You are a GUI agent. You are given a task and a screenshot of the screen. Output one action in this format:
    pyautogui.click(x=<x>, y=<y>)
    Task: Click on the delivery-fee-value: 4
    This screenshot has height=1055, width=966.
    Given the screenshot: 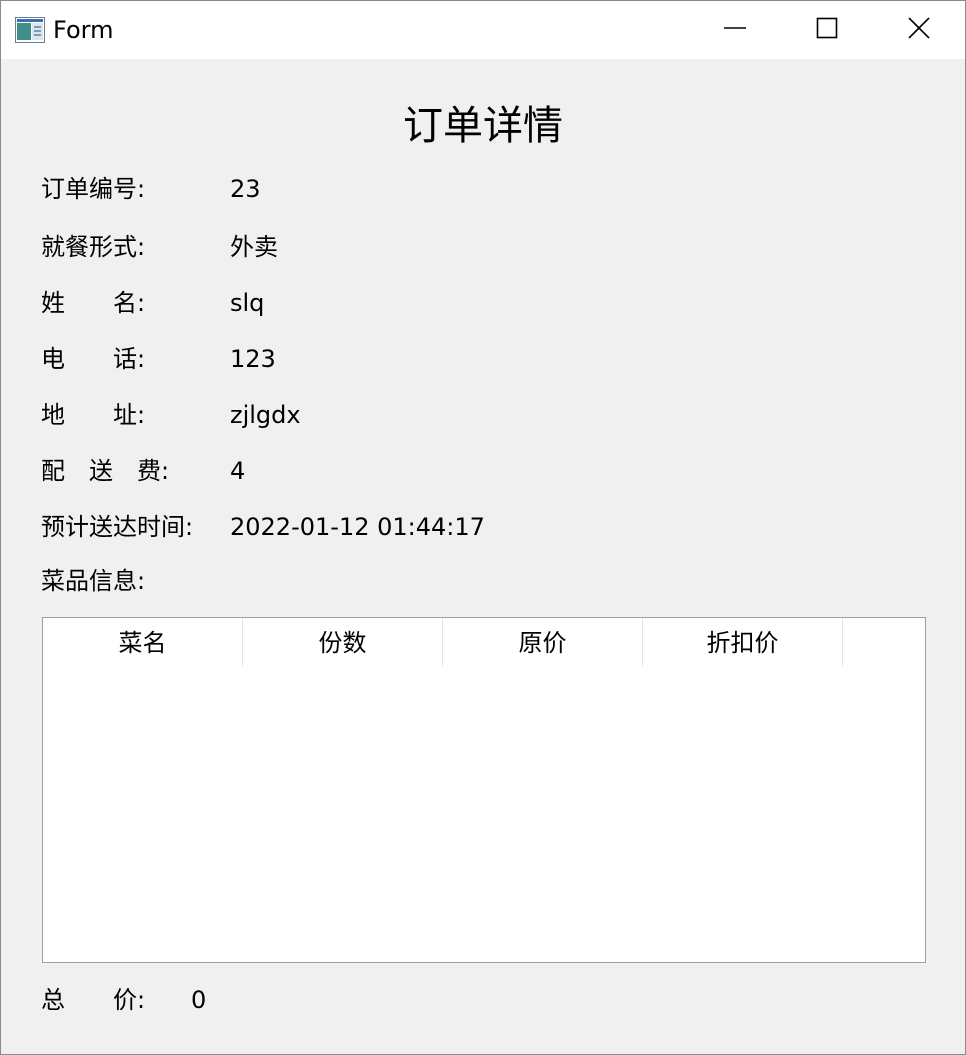 What is the action you would take?
    pyautogui.click(x=238, y=471)
    